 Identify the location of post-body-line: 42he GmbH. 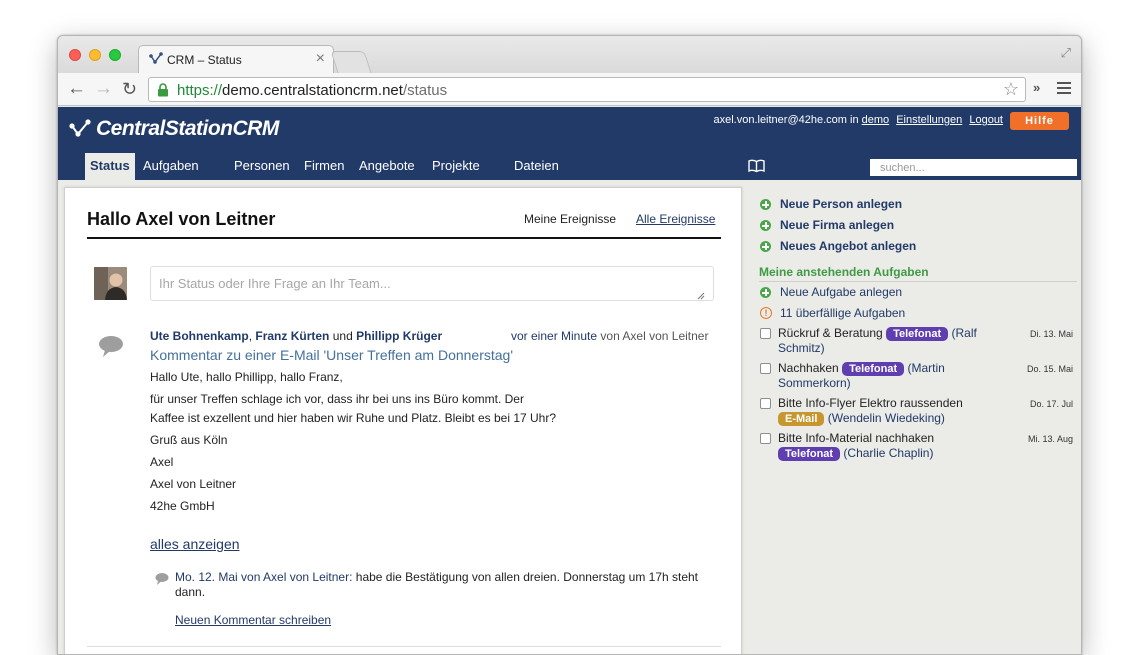
(182, 506).